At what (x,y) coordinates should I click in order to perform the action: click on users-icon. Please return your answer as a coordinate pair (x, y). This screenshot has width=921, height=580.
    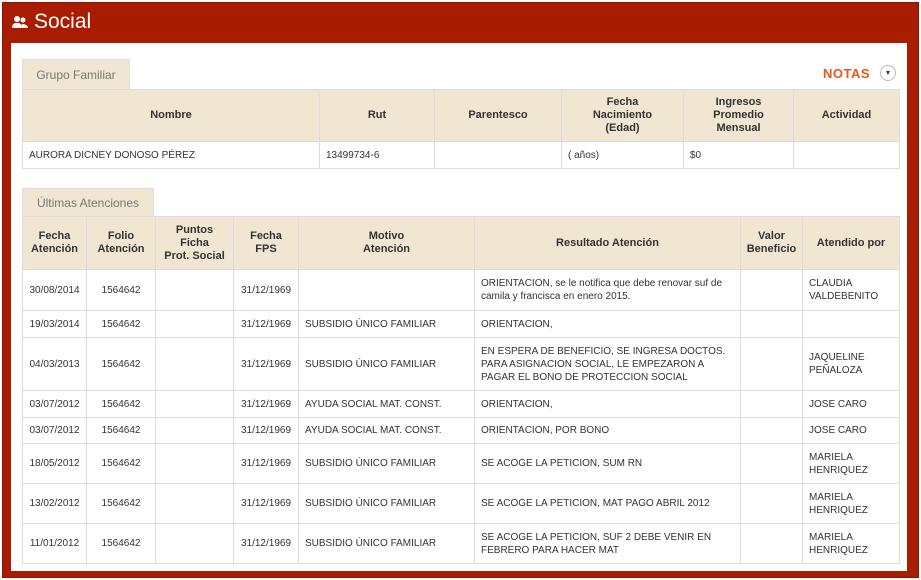
    Looking at the image, I should click on (20, 22).